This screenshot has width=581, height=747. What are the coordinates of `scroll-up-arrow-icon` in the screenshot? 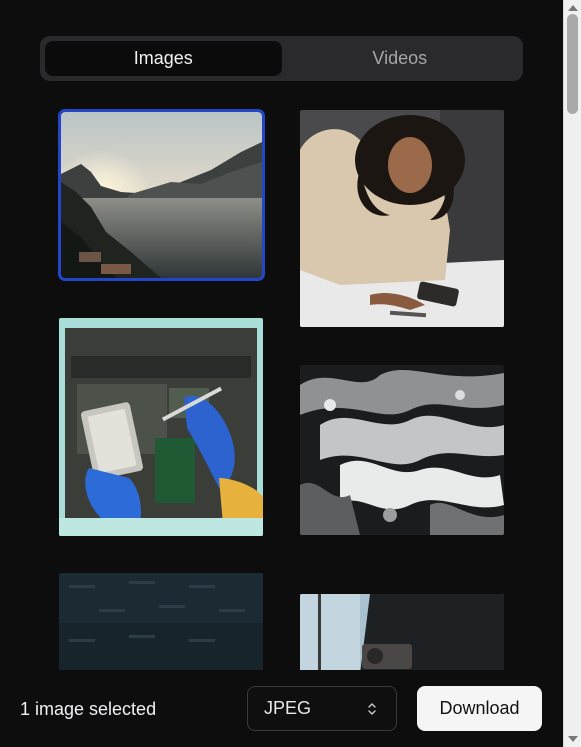 It's located at (573, 8).